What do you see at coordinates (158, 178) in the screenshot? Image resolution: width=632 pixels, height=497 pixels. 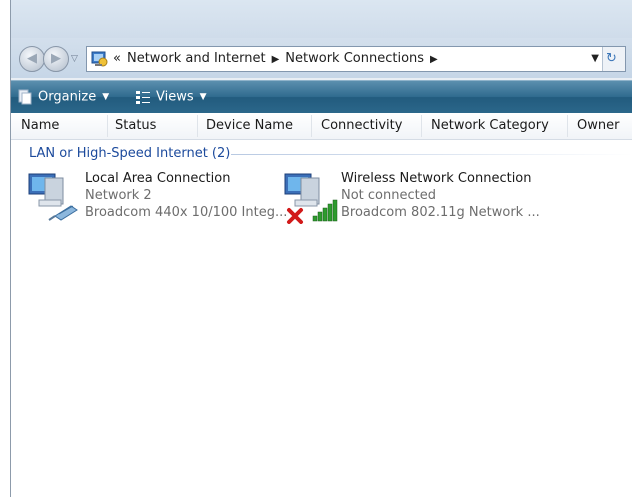 I see `connection-name: Local Area Connection` at bounding box center [158, 178].